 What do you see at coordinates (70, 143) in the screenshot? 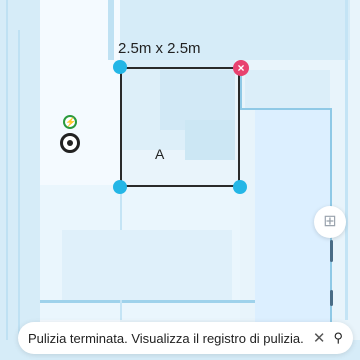
I see `robot-position-icon` at bounding box center [70, 143].